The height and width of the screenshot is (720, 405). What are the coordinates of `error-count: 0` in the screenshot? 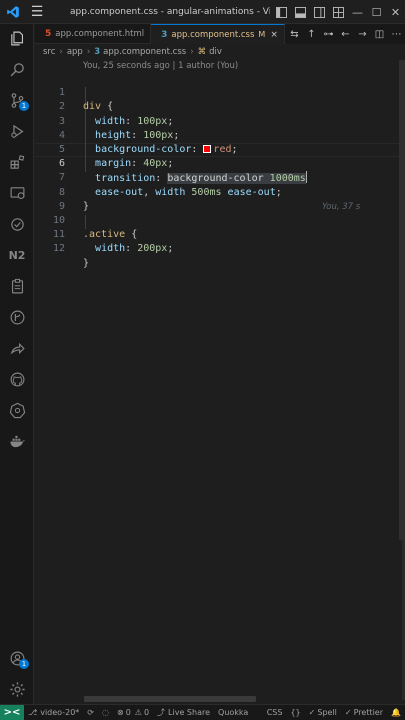 It's located at (128, 712).